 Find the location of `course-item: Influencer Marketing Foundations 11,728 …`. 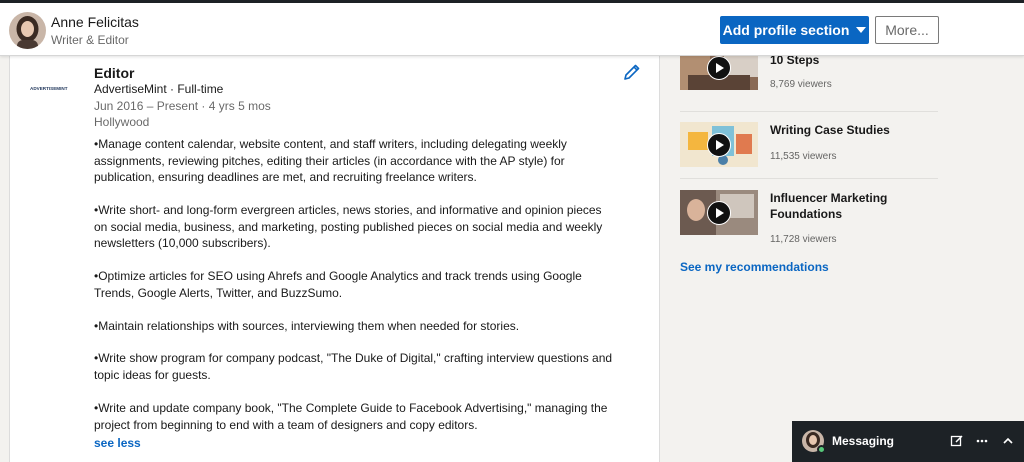

course-item: Influencer Marketing Foundations 11,728 … is located at coordinates (809, 221).